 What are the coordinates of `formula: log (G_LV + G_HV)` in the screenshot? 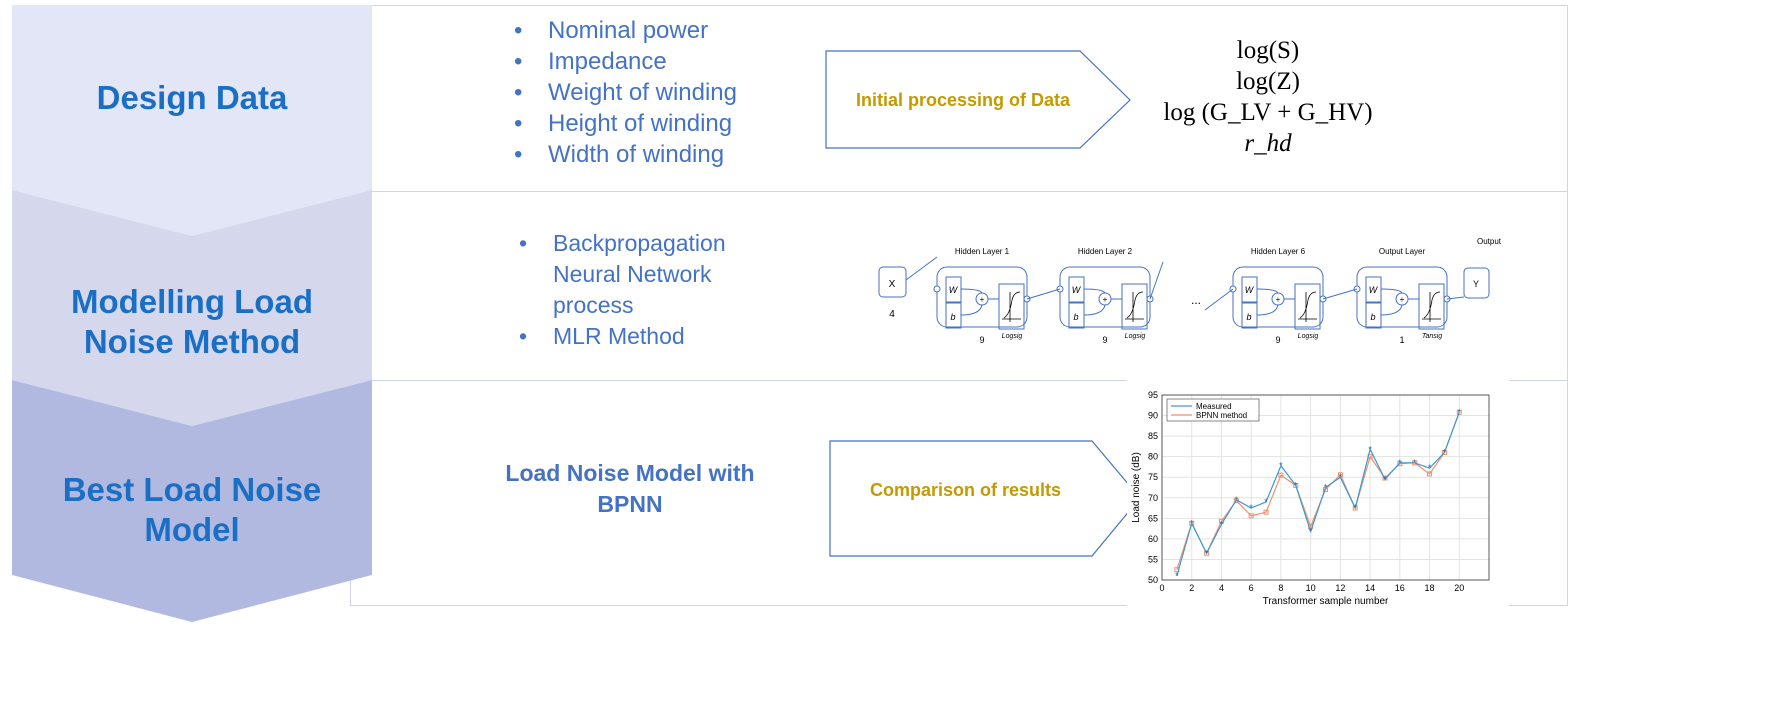 It's located at (1268, 112).